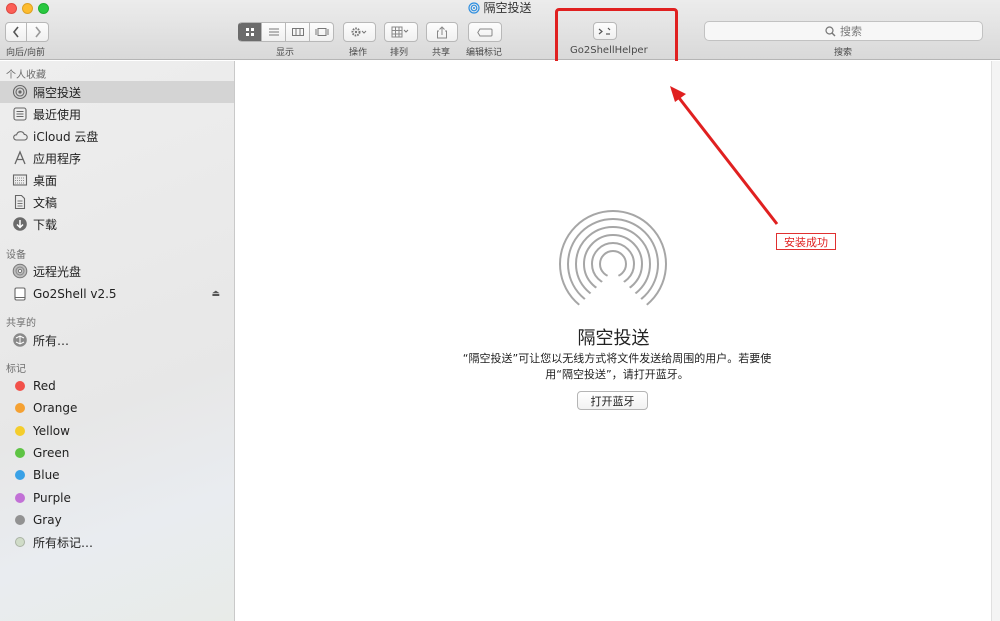  I want to click on sidebar-item-label: Purple, so click(52, 497).